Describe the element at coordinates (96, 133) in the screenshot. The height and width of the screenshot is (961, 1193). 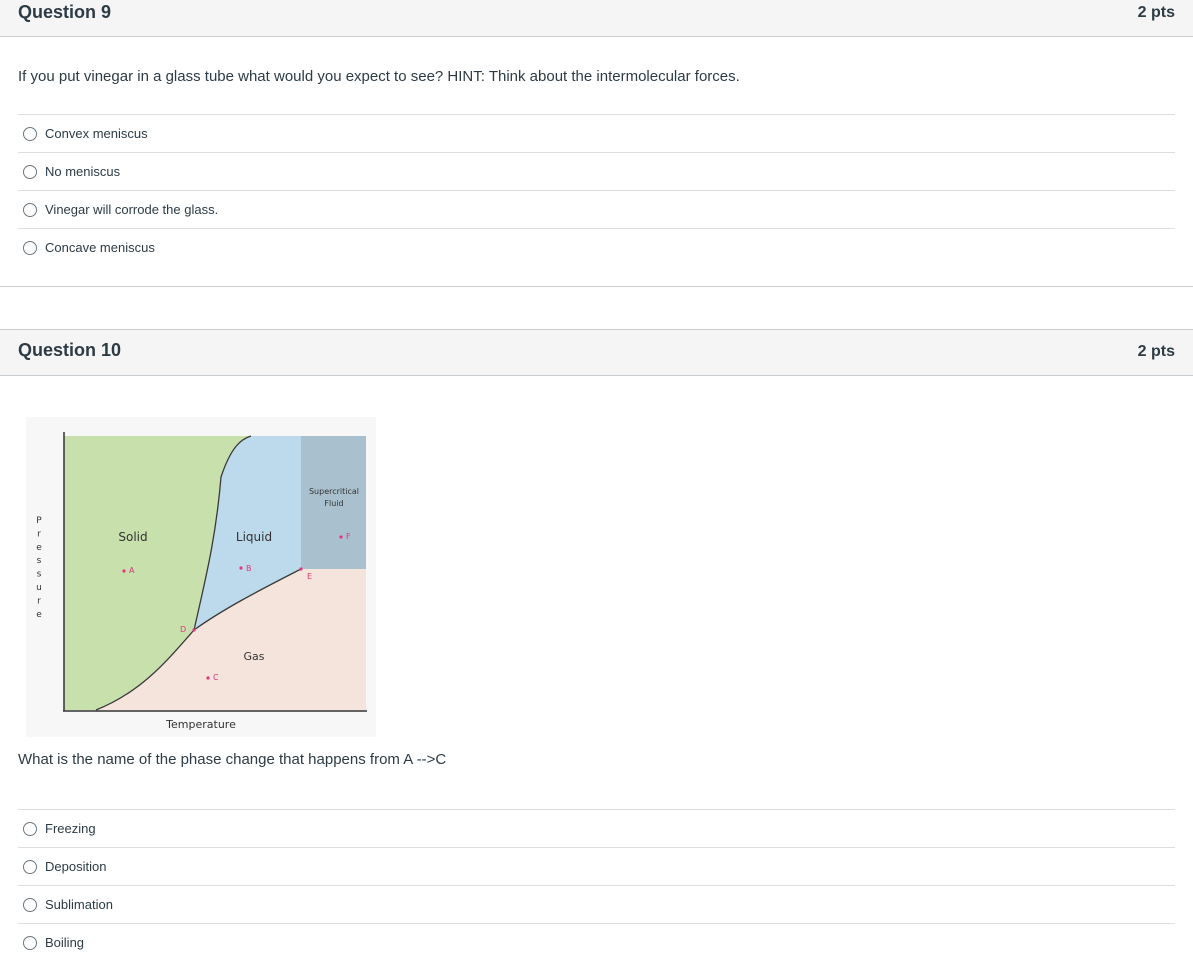
I see `answer-label: Convex meniscus` at that location.